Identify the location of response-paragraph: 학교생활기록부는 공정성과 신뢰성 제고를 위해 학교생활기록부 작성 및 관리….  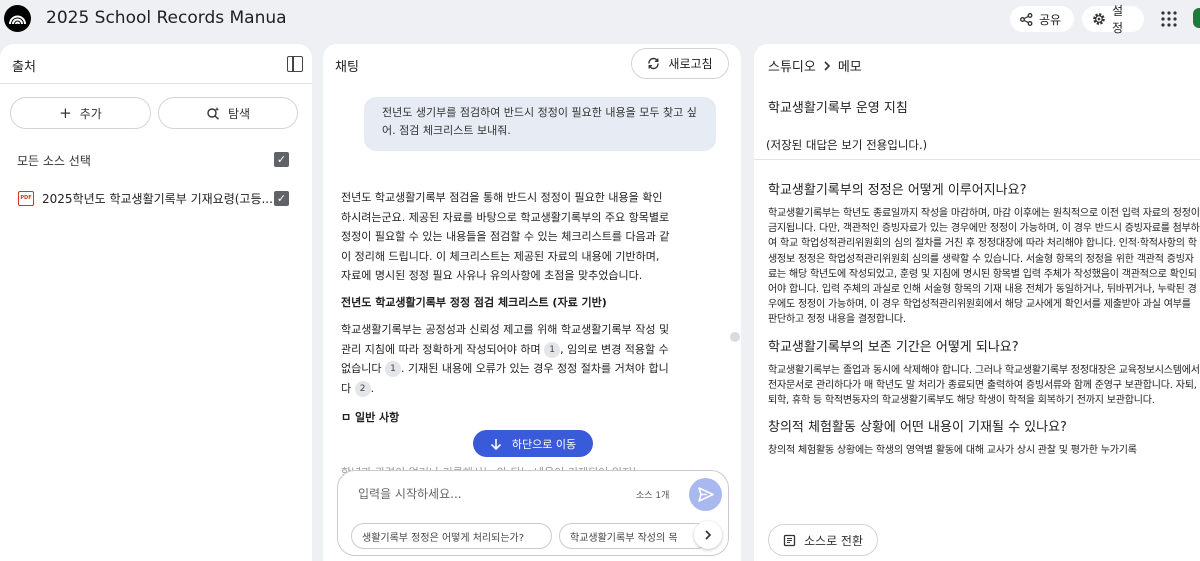
(505, 360).